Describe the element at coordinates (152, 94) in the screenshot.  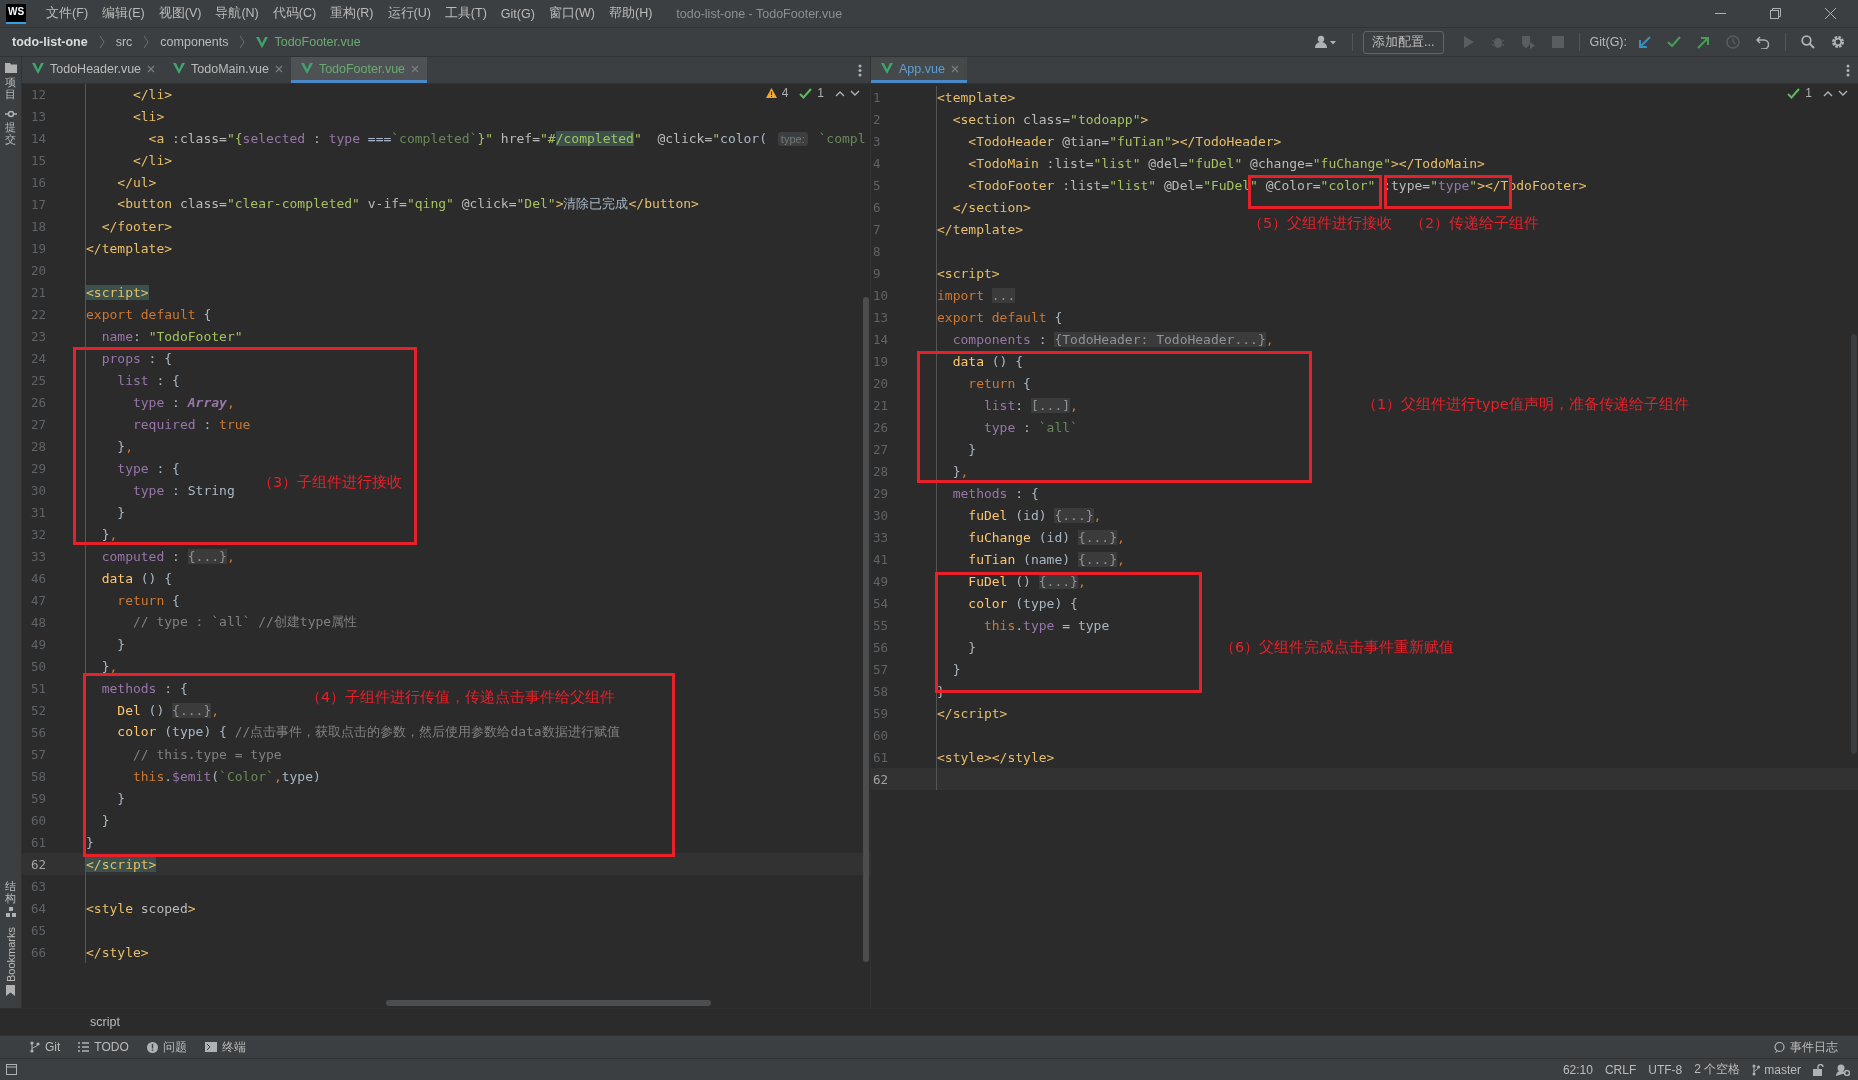
I see `code-line: </li>` at that location.